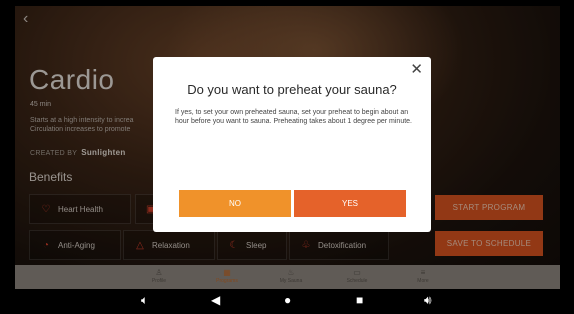  What do you see at coordinates (215, 300) in the screenshot?
I see `back-triangle-icon: ◀` at bounding box center [215, 300].